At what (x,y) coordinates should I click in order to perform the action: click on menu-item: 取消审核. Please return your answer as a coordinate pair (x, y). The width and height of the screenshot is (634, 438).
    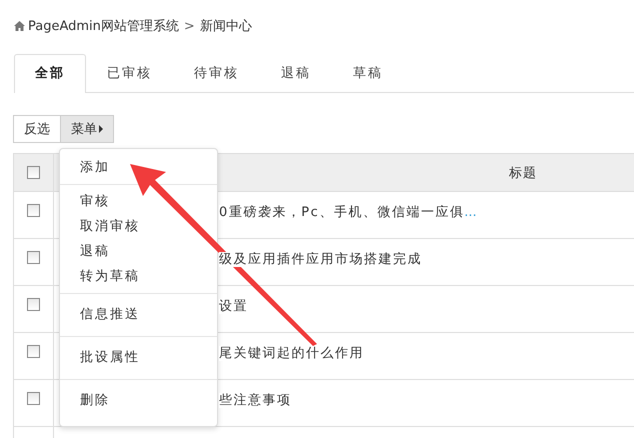
    Looking at the image, I should click on (138, 226).